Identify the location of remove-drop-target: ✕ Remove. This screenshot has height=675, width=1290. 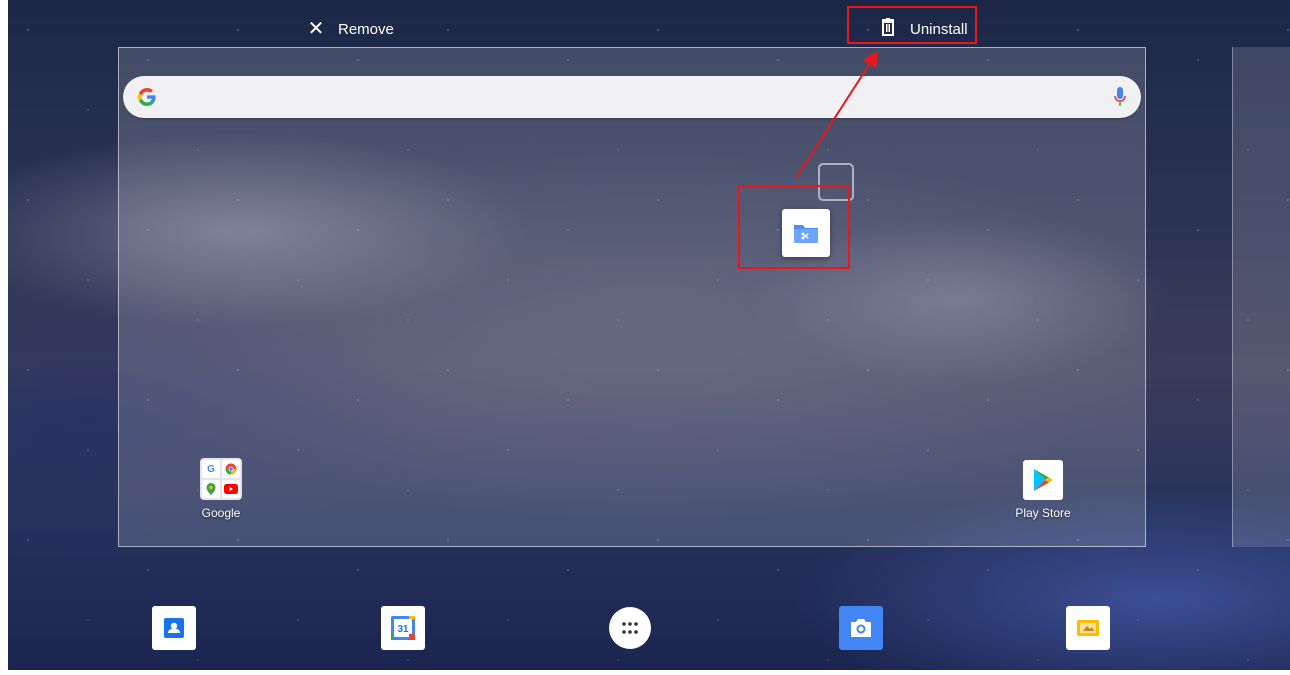
(350, 29).